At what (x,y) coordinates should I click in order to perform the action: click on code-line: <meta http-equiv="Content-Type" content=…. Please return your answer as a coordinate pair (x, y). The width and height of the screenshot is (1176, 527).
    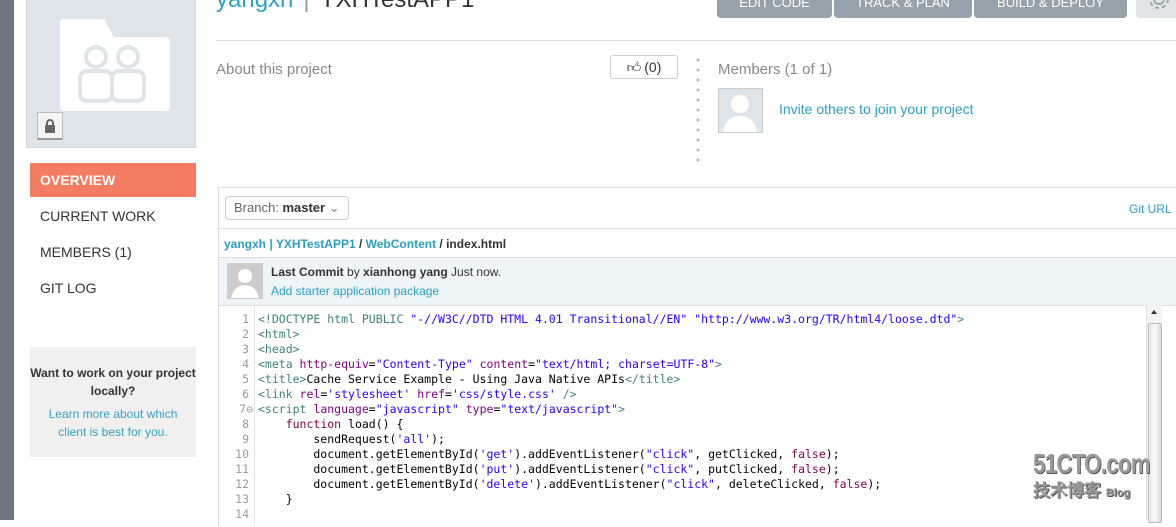
    Looking at the image, I should click on (490, 364).